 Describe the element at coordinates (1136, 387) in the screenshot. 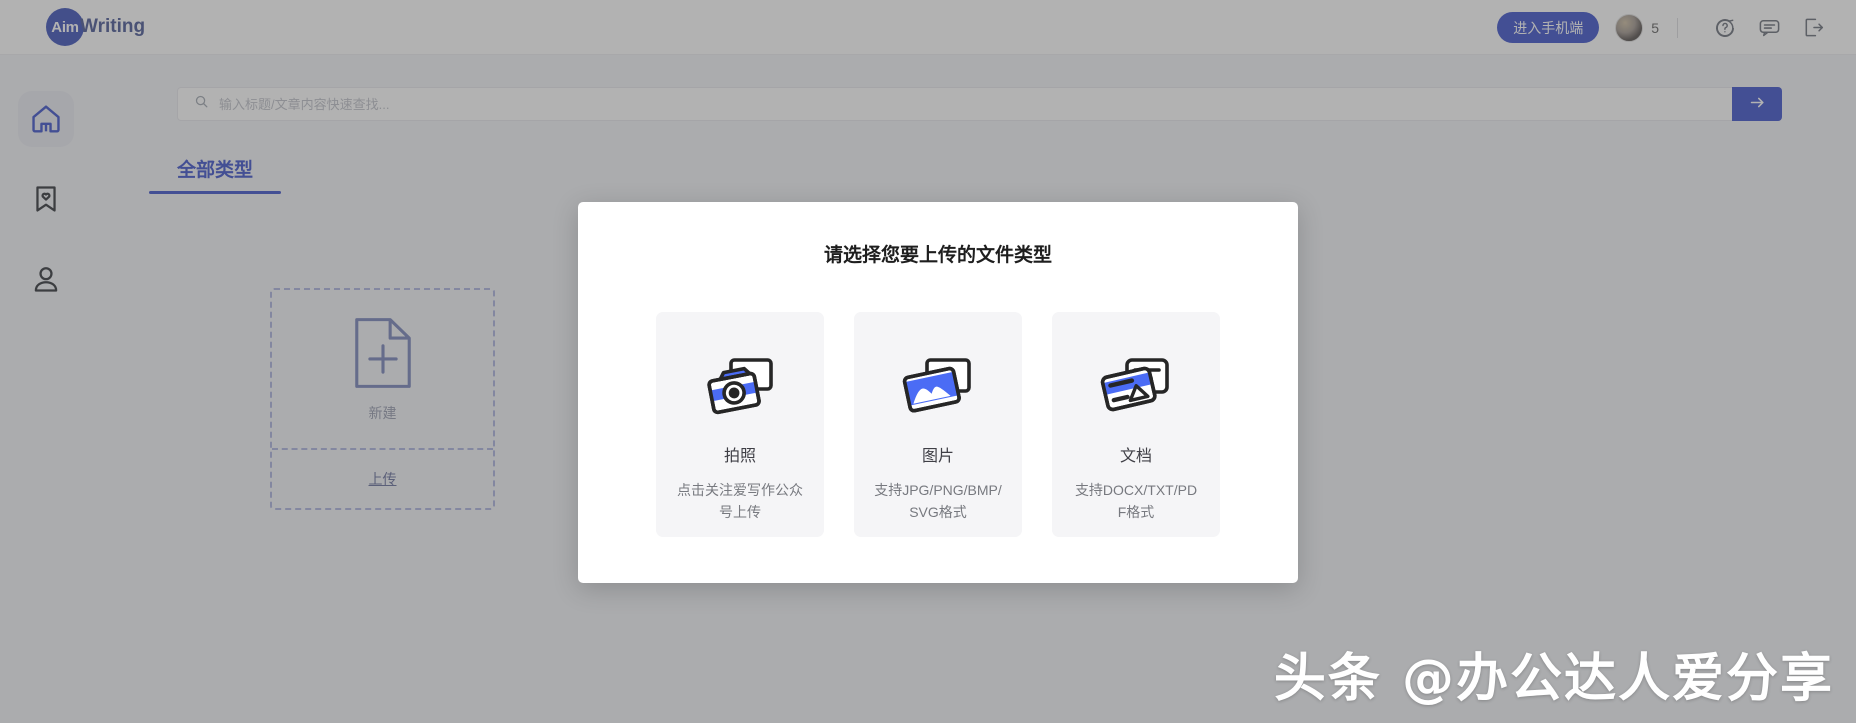

I see `document-card-icon` at that location.